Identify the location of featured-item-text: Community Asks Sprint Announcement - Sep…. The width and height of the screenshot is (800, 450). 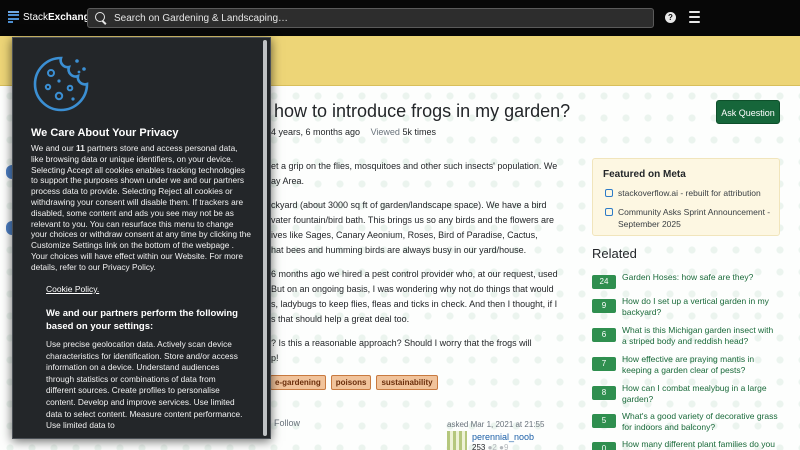
(694, 218).